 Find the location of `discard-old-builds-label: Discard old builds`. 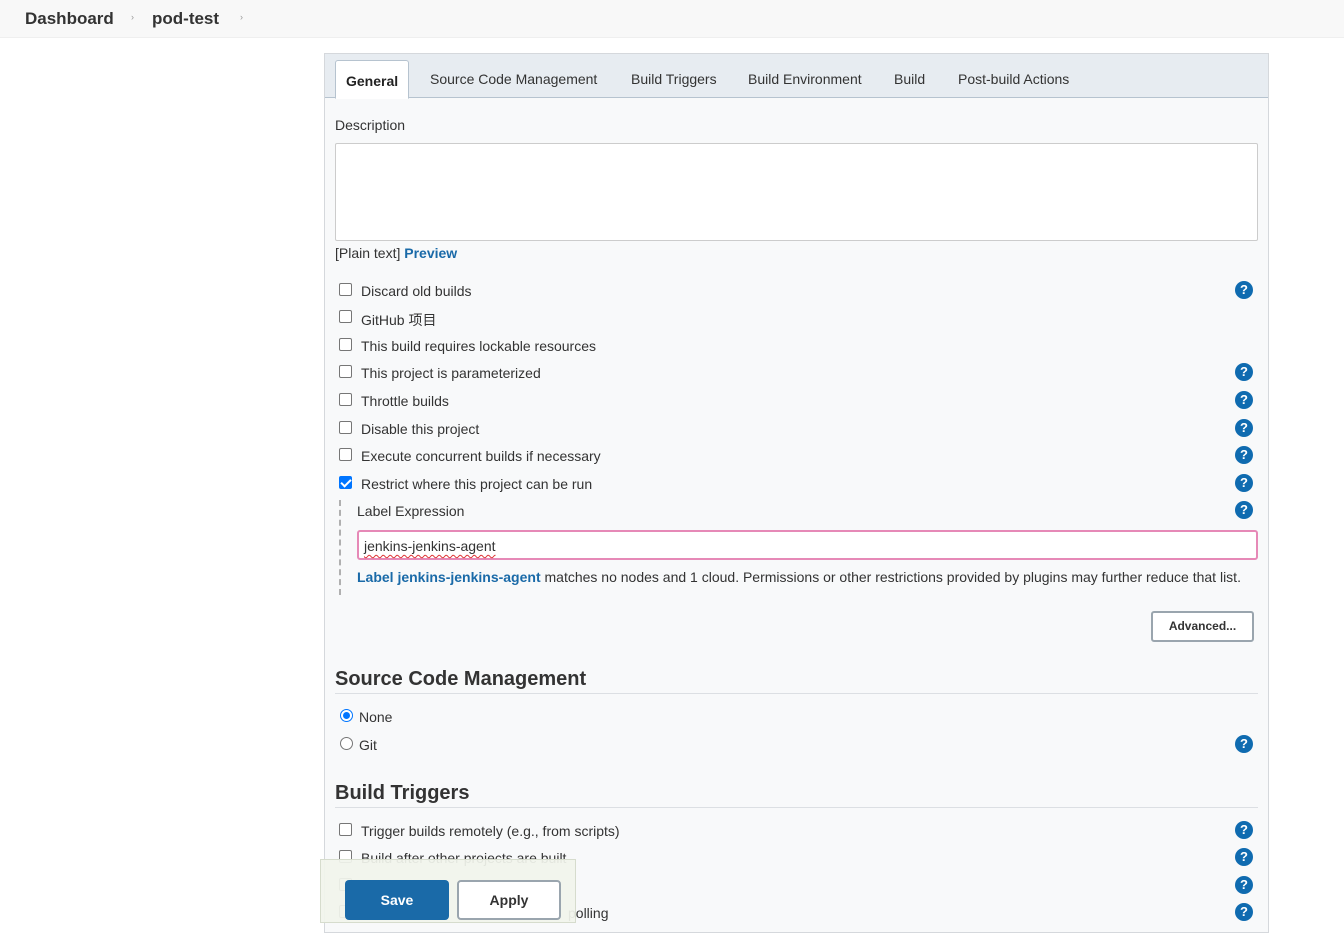

discard-old-builds-label: Discard old builds is located at coordinates (416, 291).